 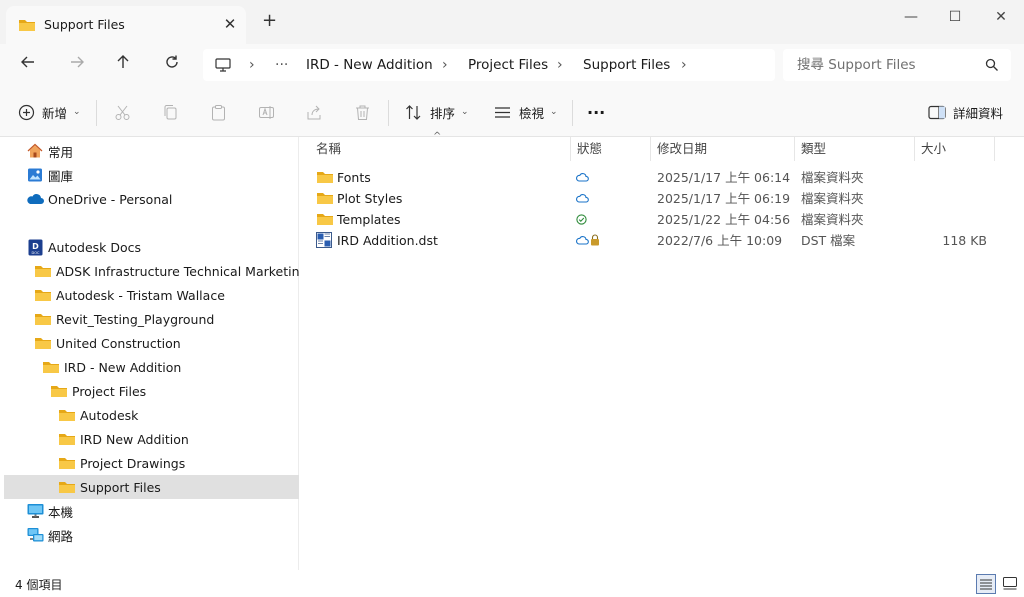 I want to click on sidebar-item-onedrive: OneDrive - Personal, so click(x=160, y=199).